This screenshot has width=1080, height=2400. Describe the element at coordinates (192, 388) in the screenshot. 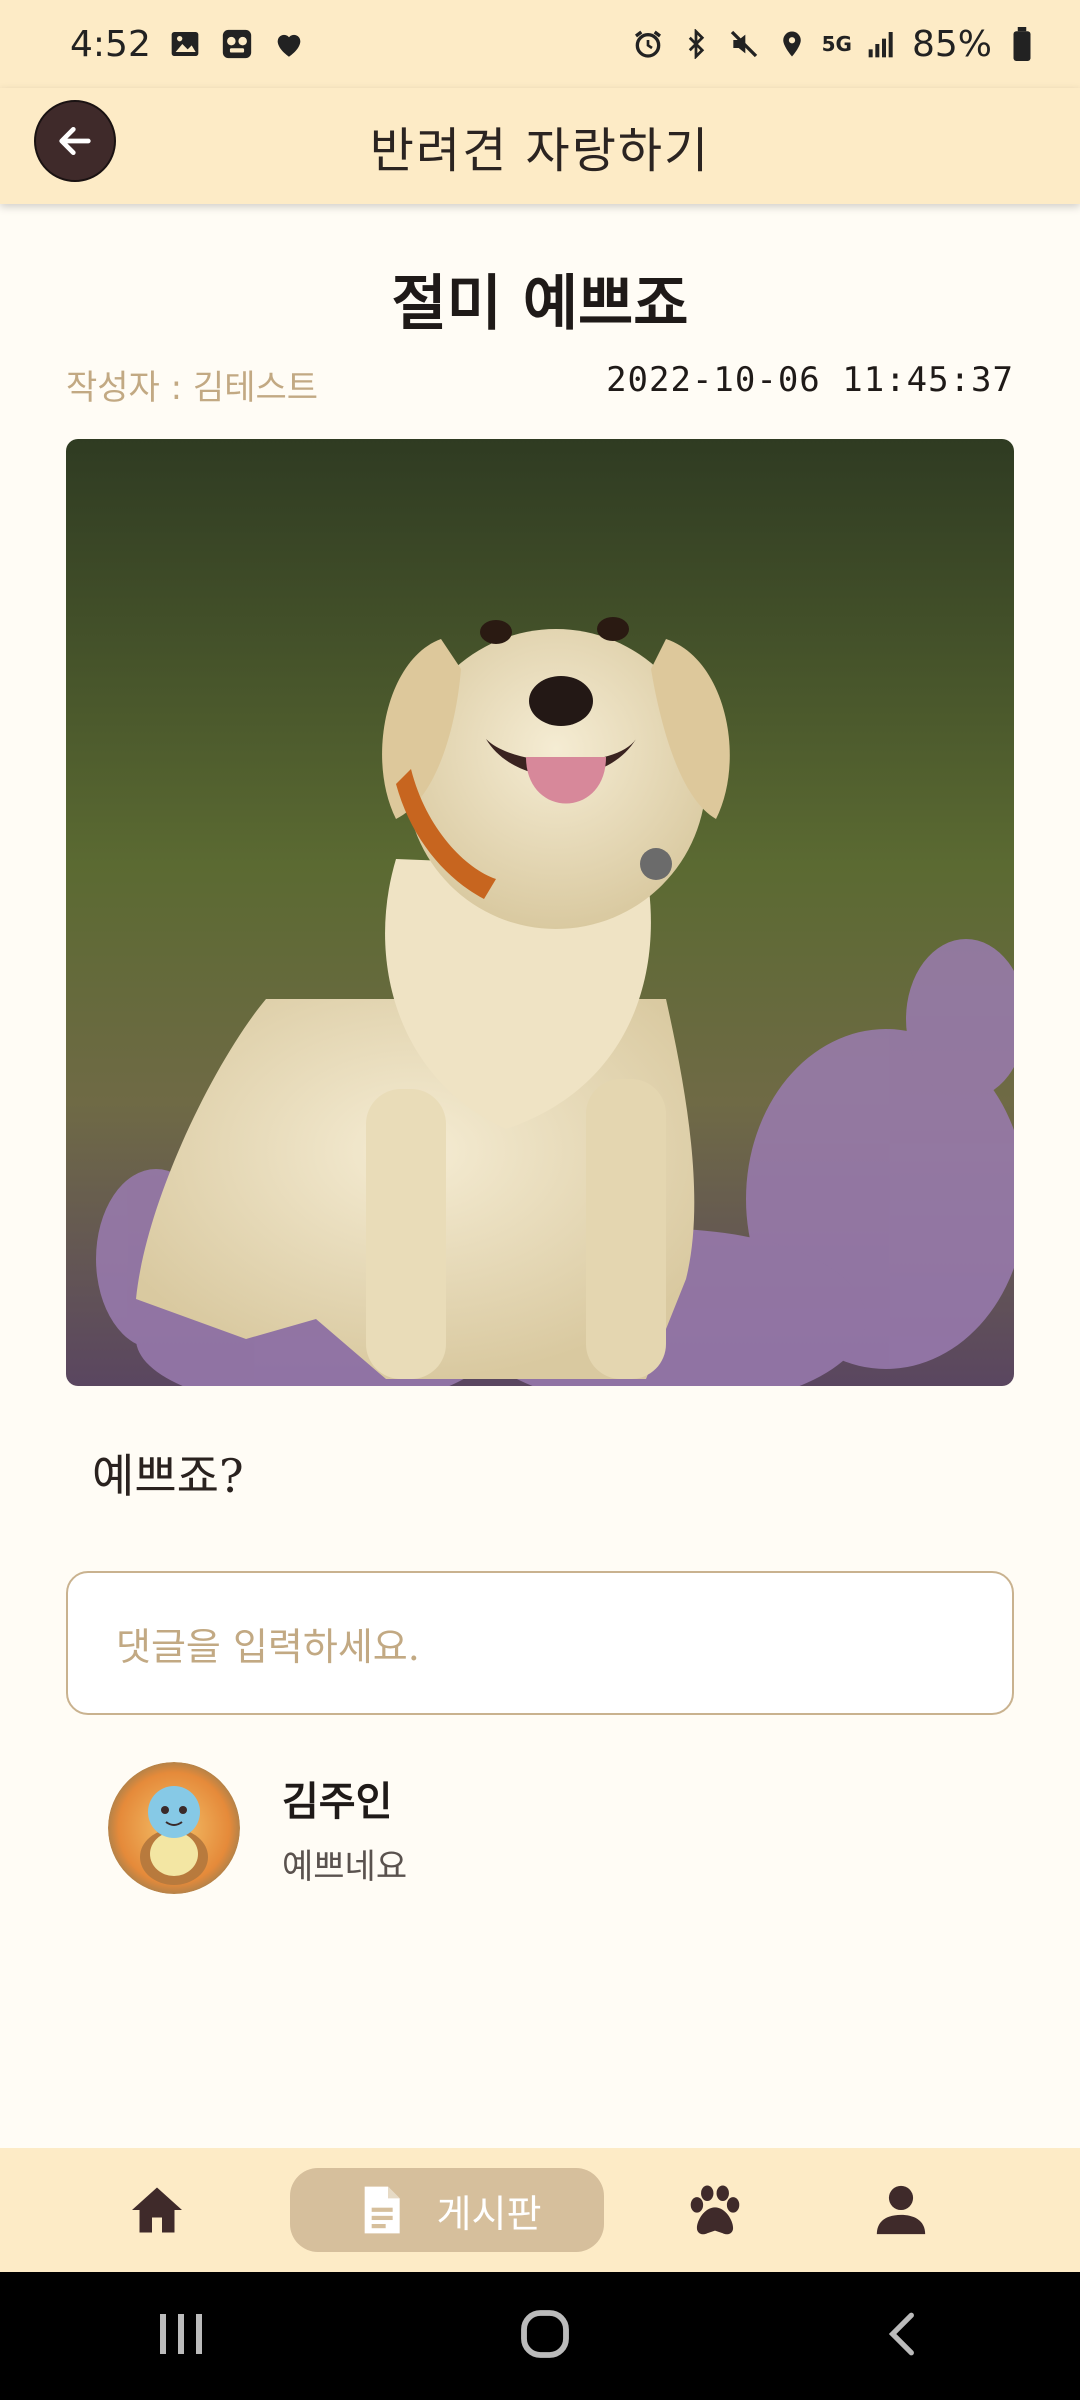

I see `post-author: 작성자 : 김테스트` at that location.